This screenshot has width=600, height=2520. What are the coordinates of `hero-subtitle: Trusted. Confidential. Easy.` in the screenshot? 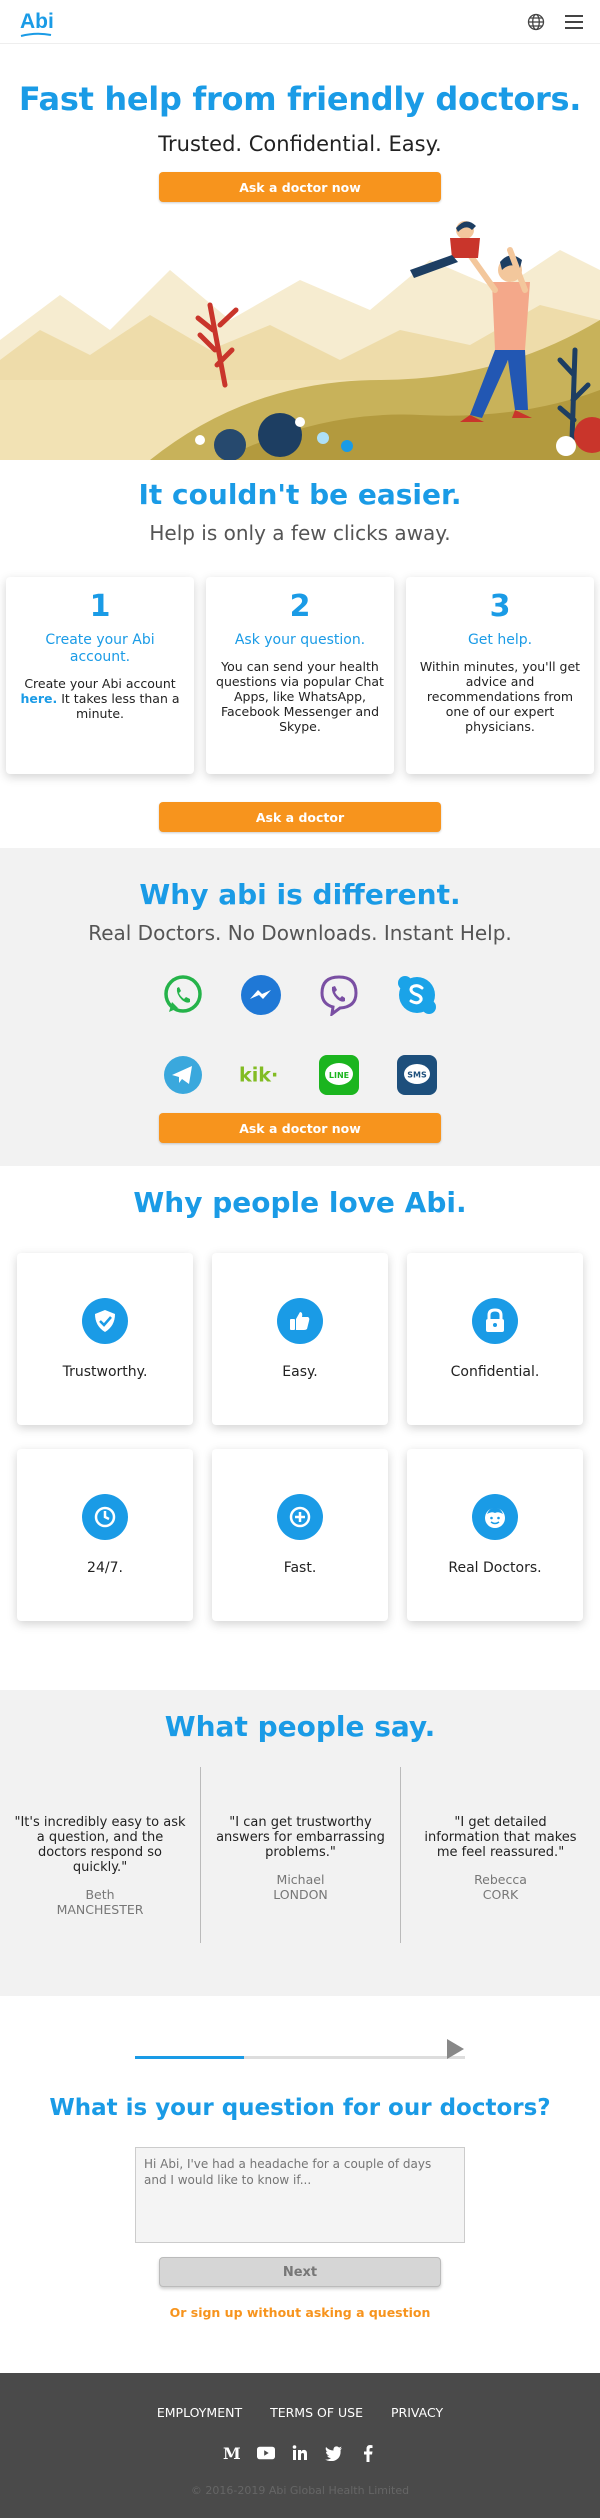 It's located at (300, 144).